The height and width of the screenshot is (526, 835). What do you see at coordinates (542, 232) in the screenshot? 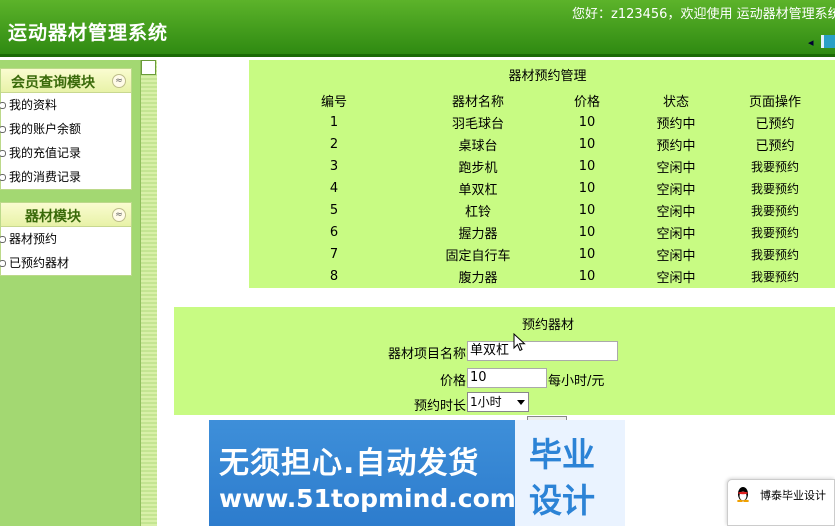
I see `table-row: 6 握力器 10 空闲中 我要预约` at bounding box center [542, 232].